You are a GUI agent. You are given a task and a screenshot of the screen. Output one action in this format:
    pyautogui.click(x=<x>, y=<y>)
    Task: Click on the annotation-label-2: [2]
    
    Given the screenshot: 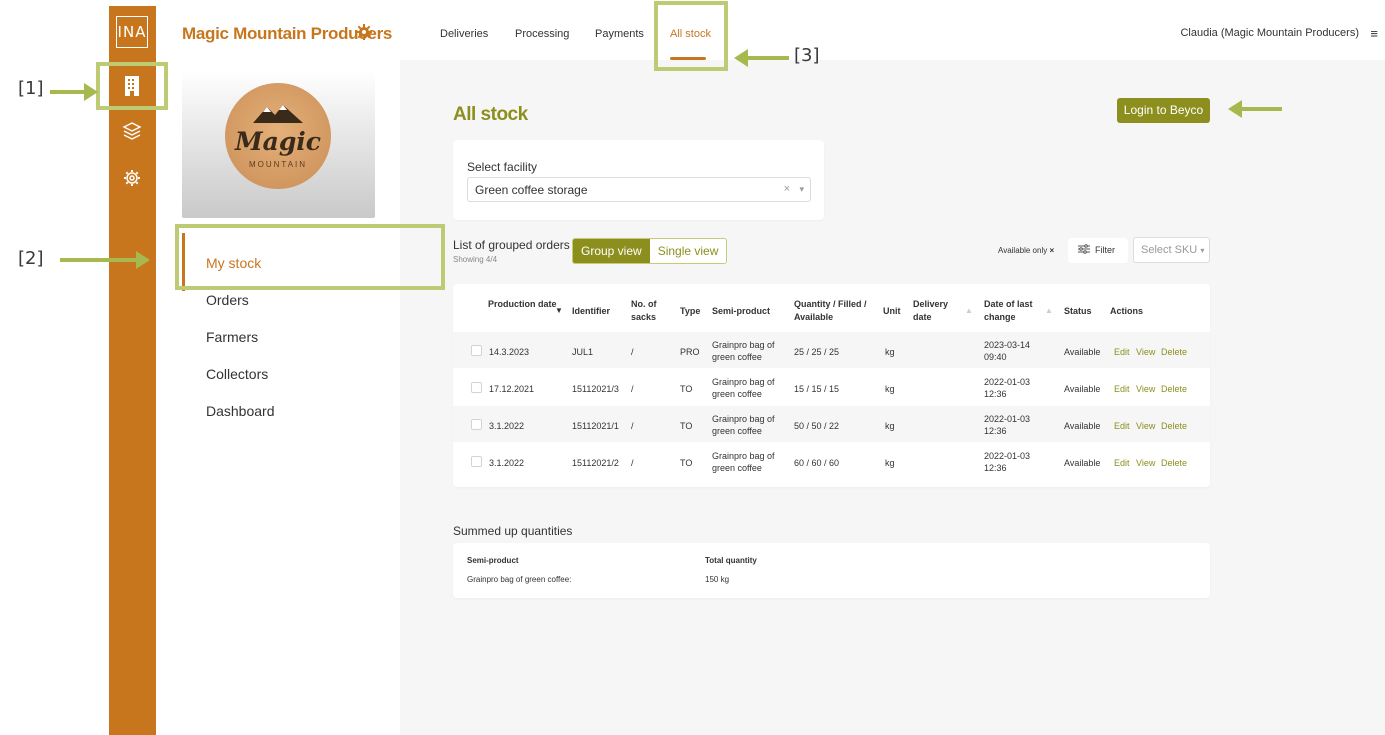 What is the action you would take?
    pyautogui.click(x=31, y=258)
    